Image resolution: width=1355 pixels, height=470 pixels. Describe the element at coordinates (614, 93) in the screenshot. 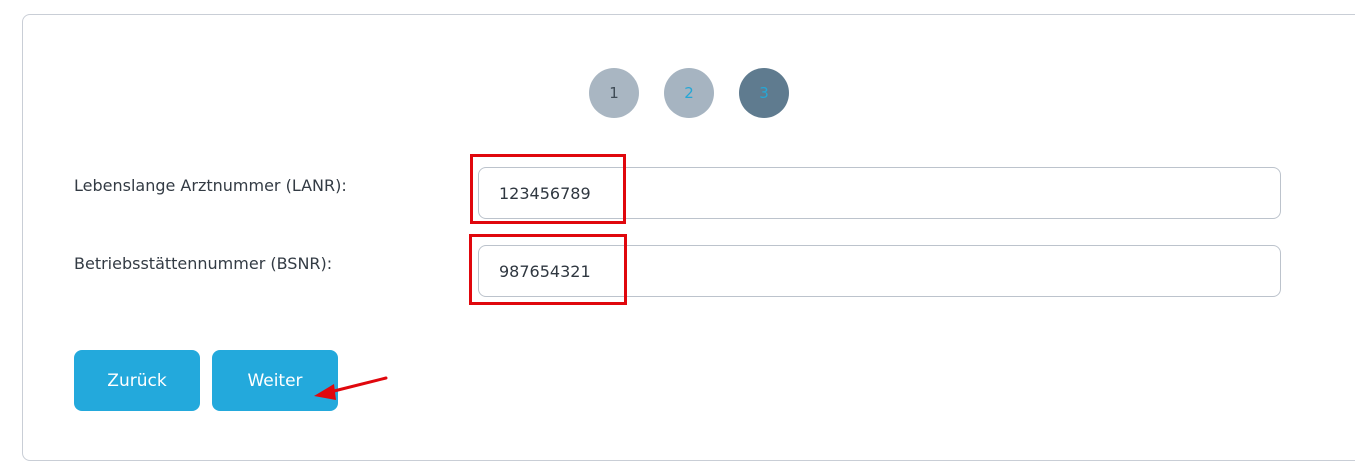

I see `step-1: 1` at that location.